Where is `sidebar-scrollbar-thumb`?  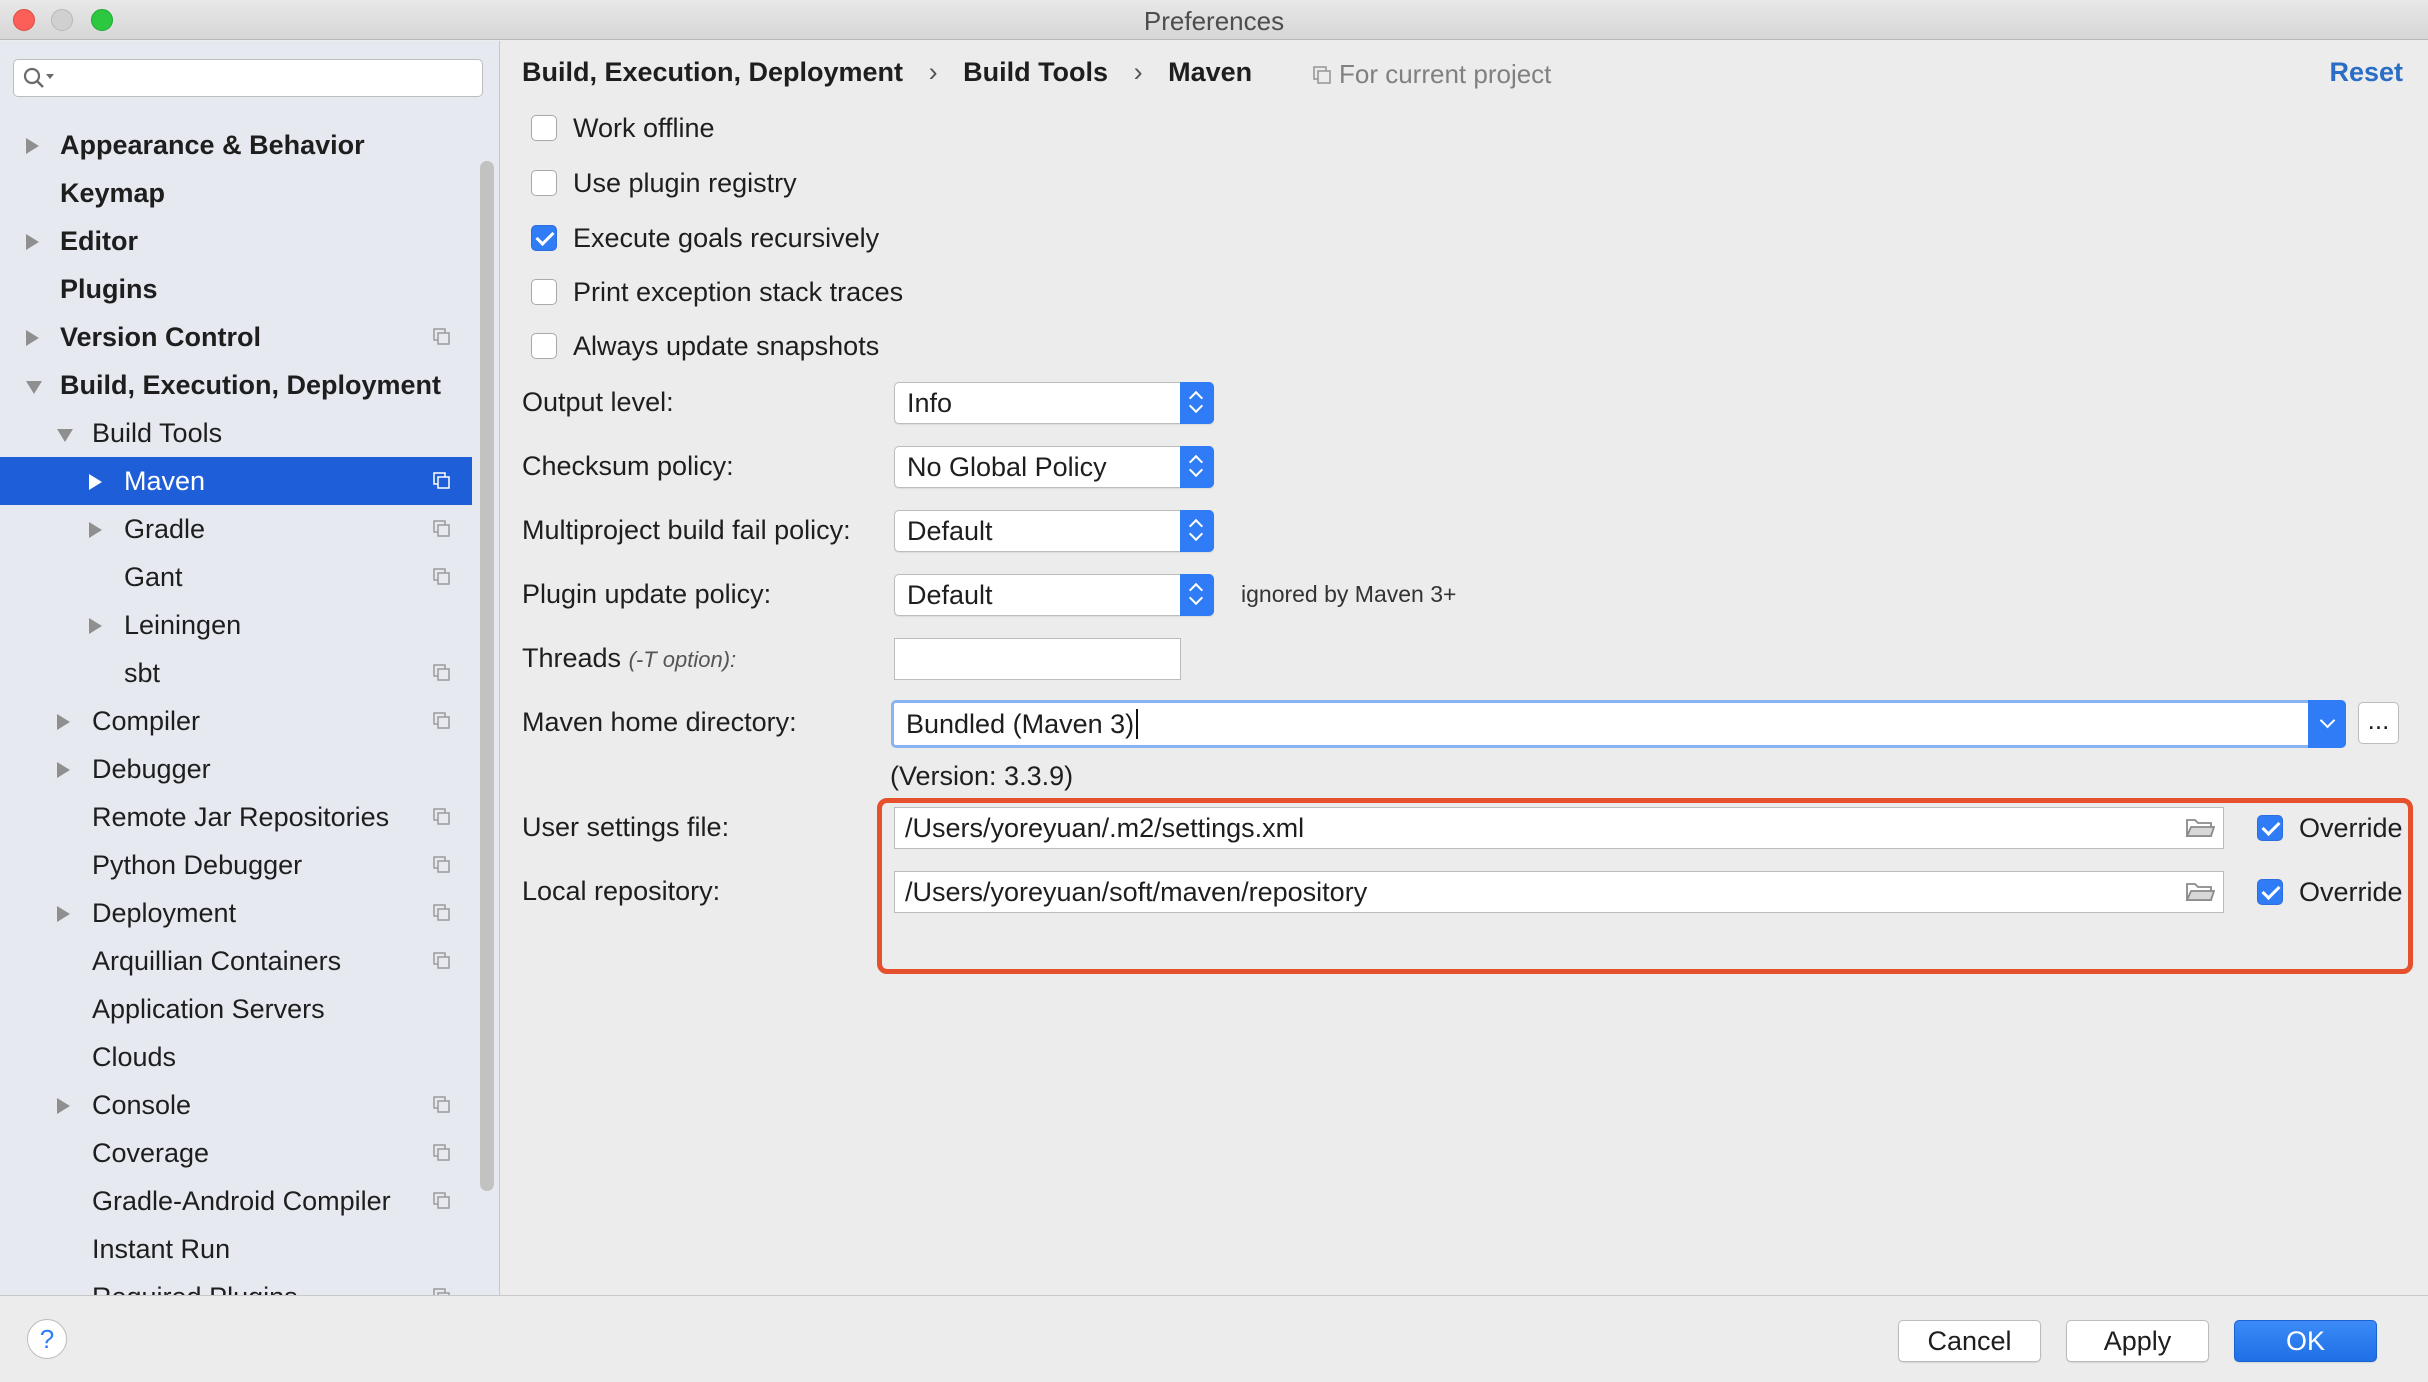 sidebar-scrollbar-thumb is located at coordinates (487, 676).